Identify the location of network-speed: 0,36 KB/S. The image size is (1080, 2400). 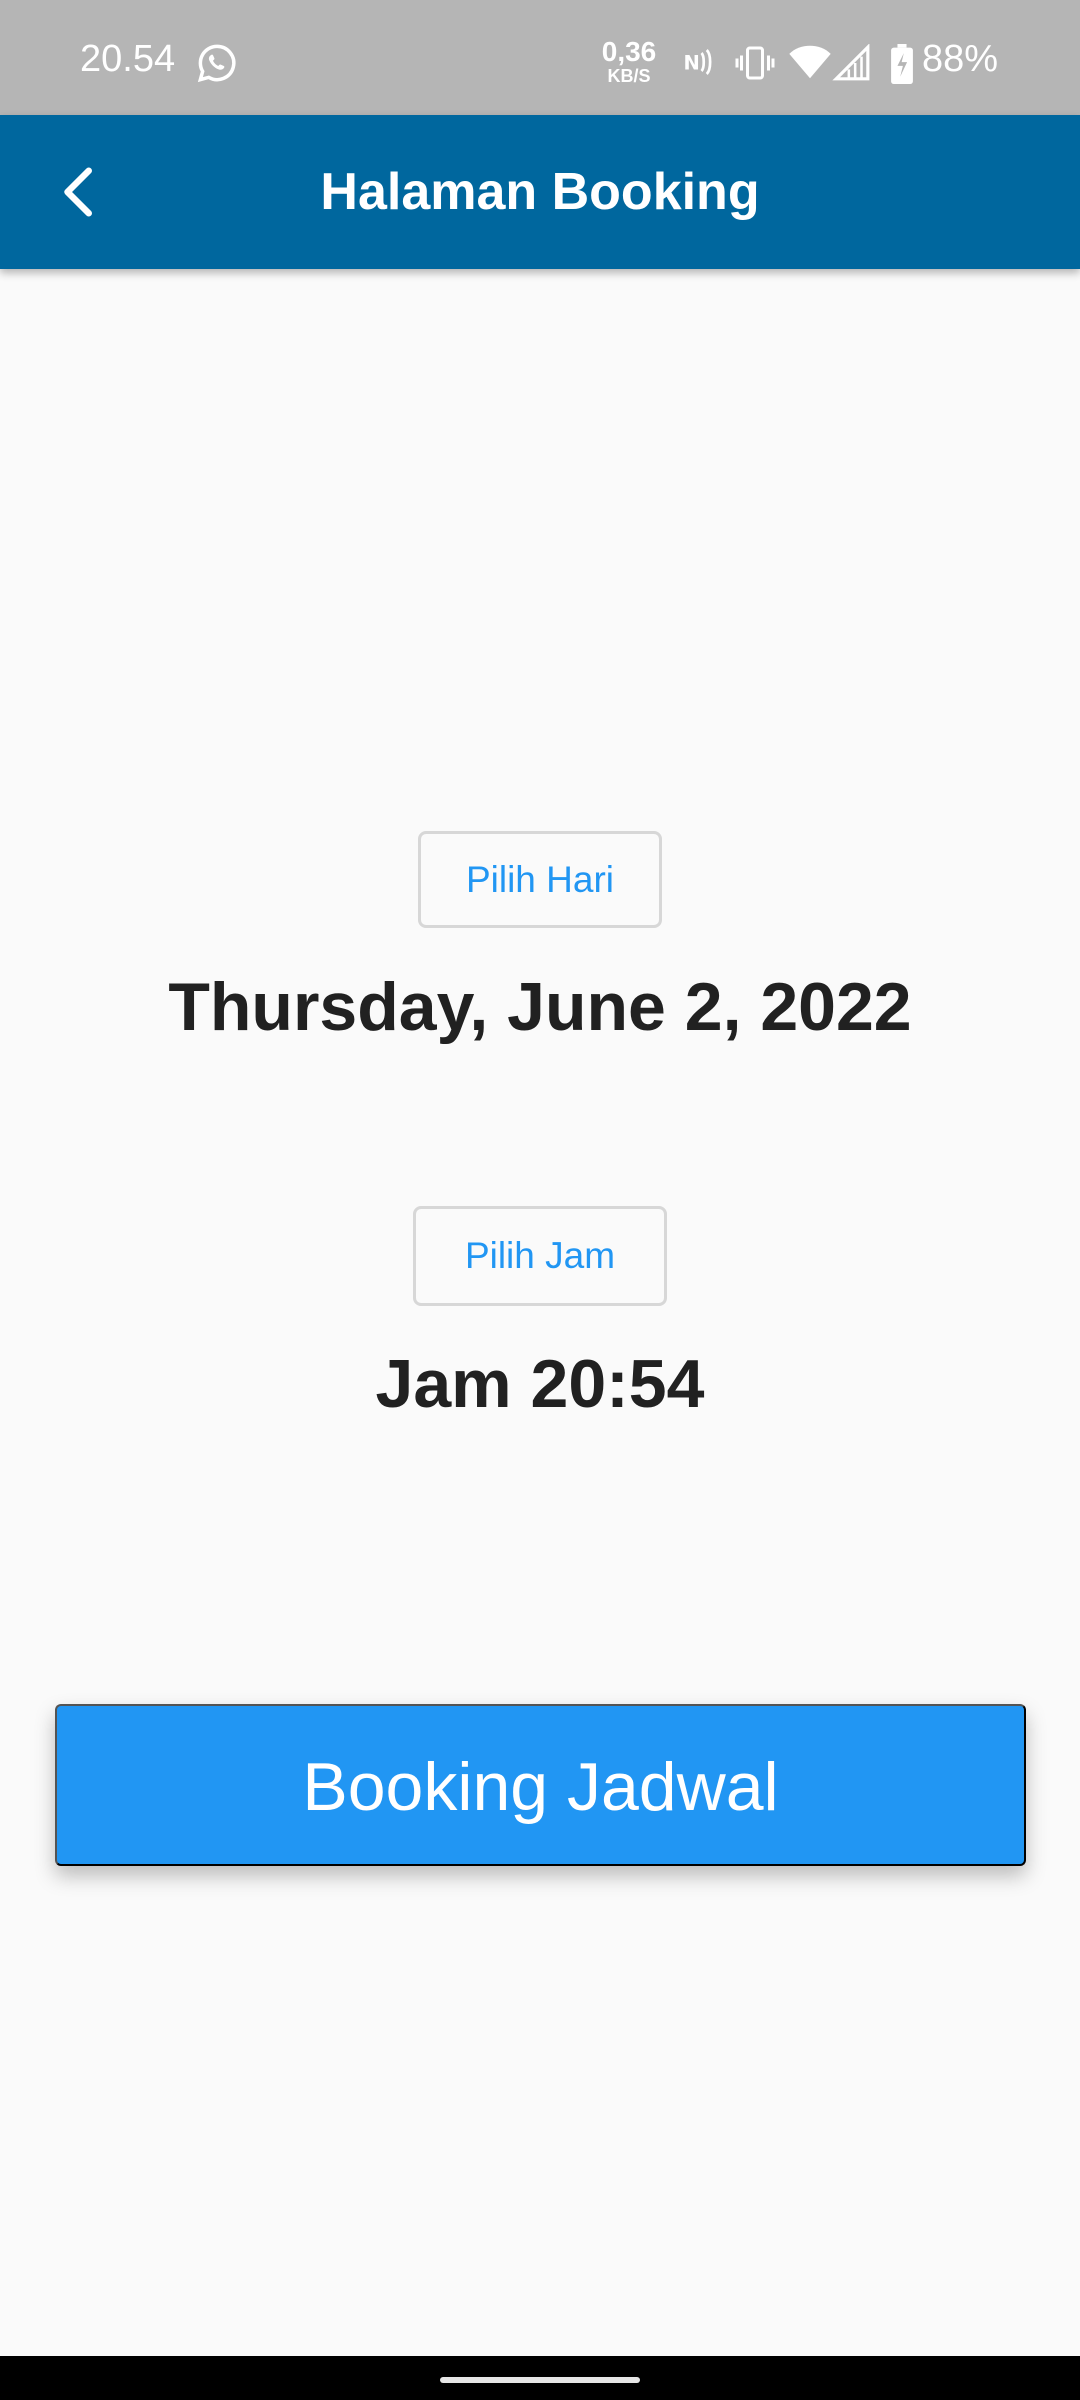
(629, 61).